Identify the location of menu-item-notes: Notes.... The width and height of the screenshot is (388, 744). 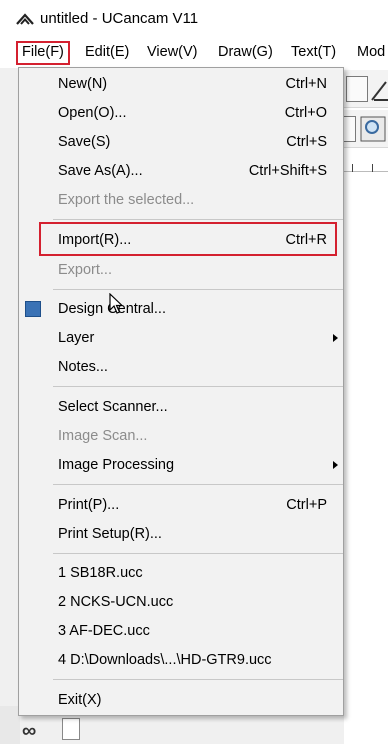
(181, 367).